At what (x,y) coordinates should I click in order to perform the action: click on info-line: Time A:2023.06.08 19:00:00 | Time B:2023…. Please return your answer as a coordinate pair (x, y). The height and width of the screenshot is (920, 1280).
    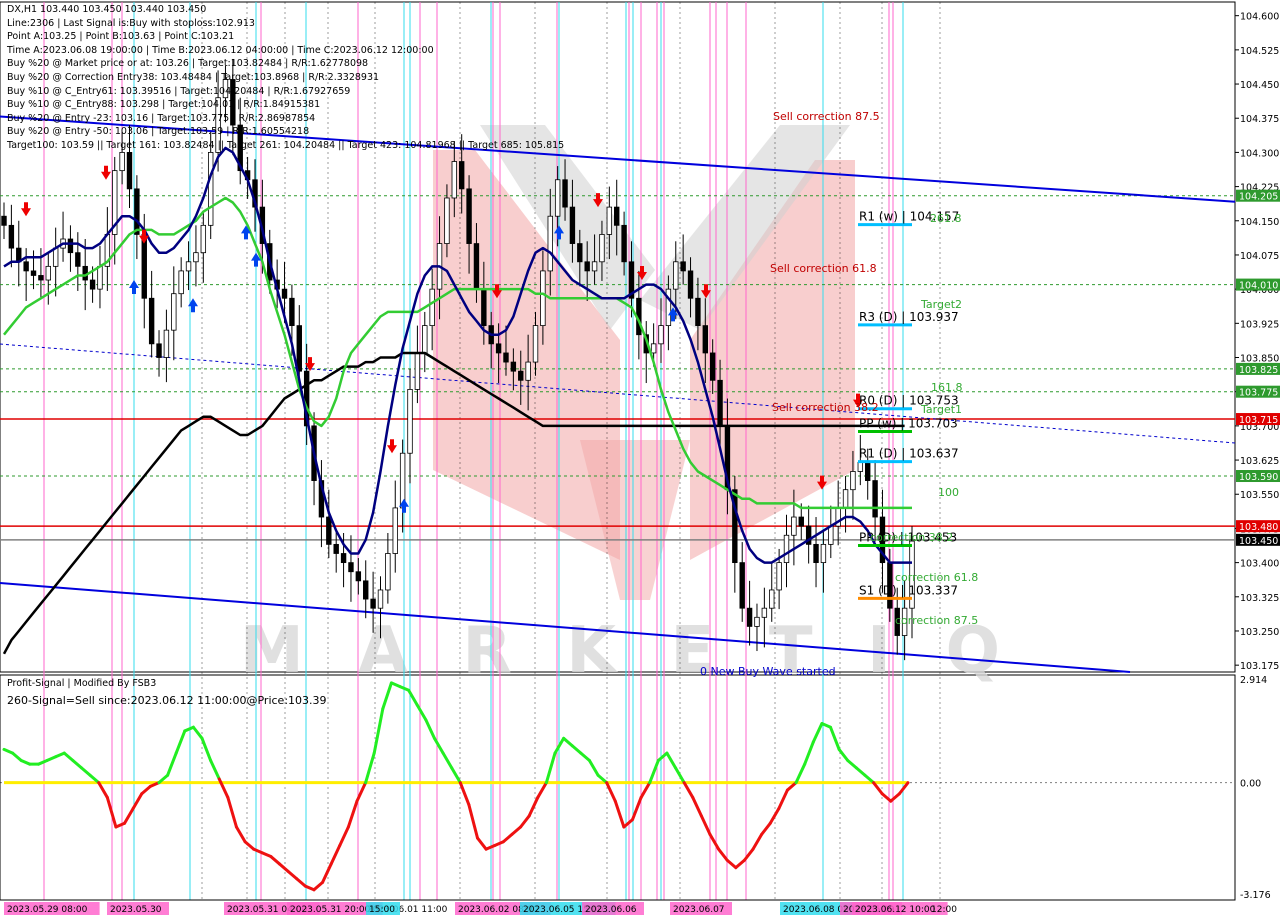
    Looking at the image, I should click on (220, 50).